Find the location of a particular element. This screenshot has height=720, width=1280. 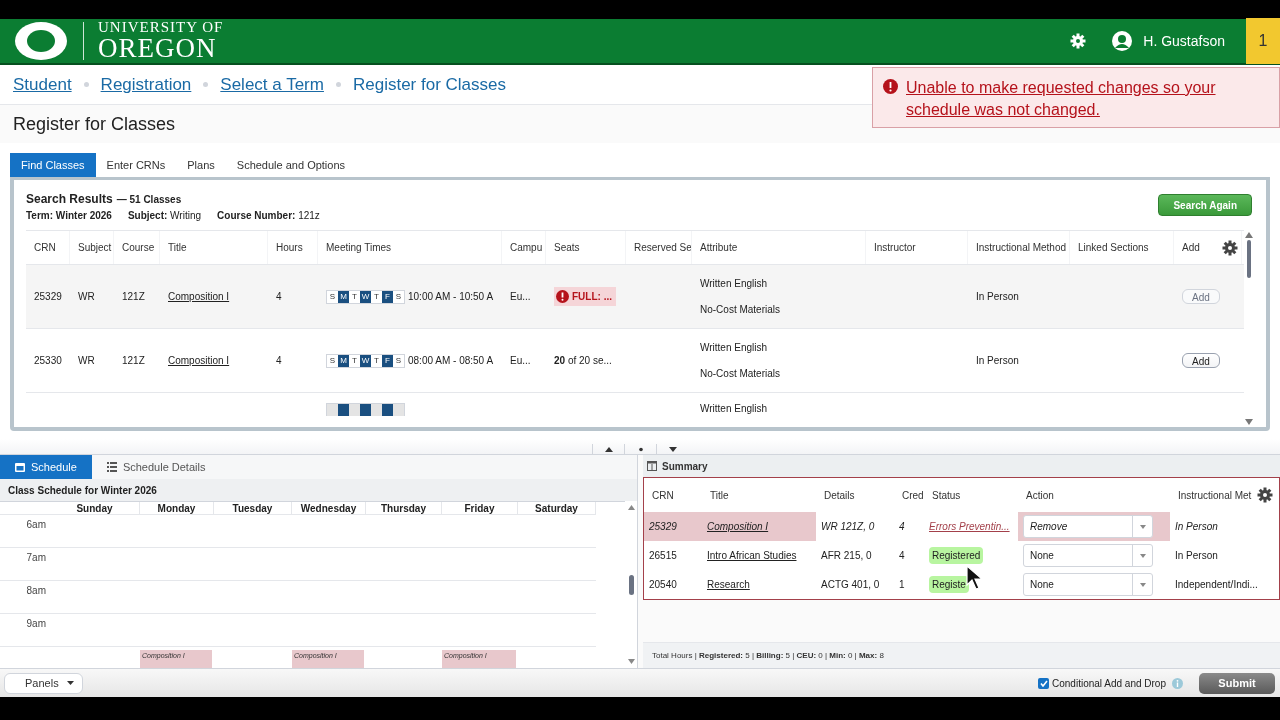

breadcrumb-link: Registration is located at coordinates (146, 84).